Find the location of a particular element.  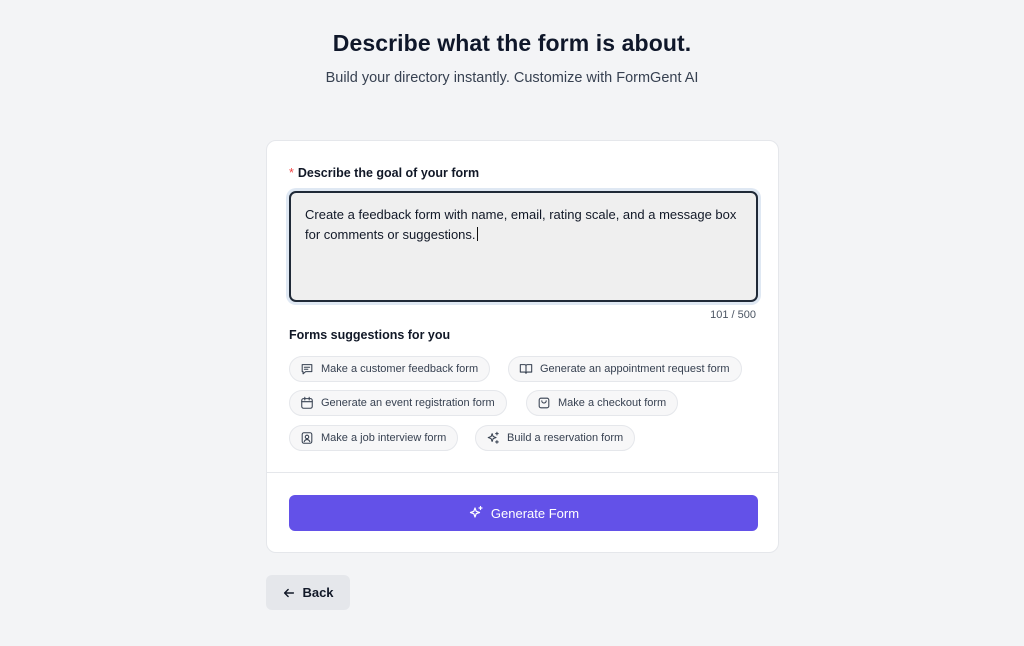

arrow-left-icon is located at coordinates (289, 592).